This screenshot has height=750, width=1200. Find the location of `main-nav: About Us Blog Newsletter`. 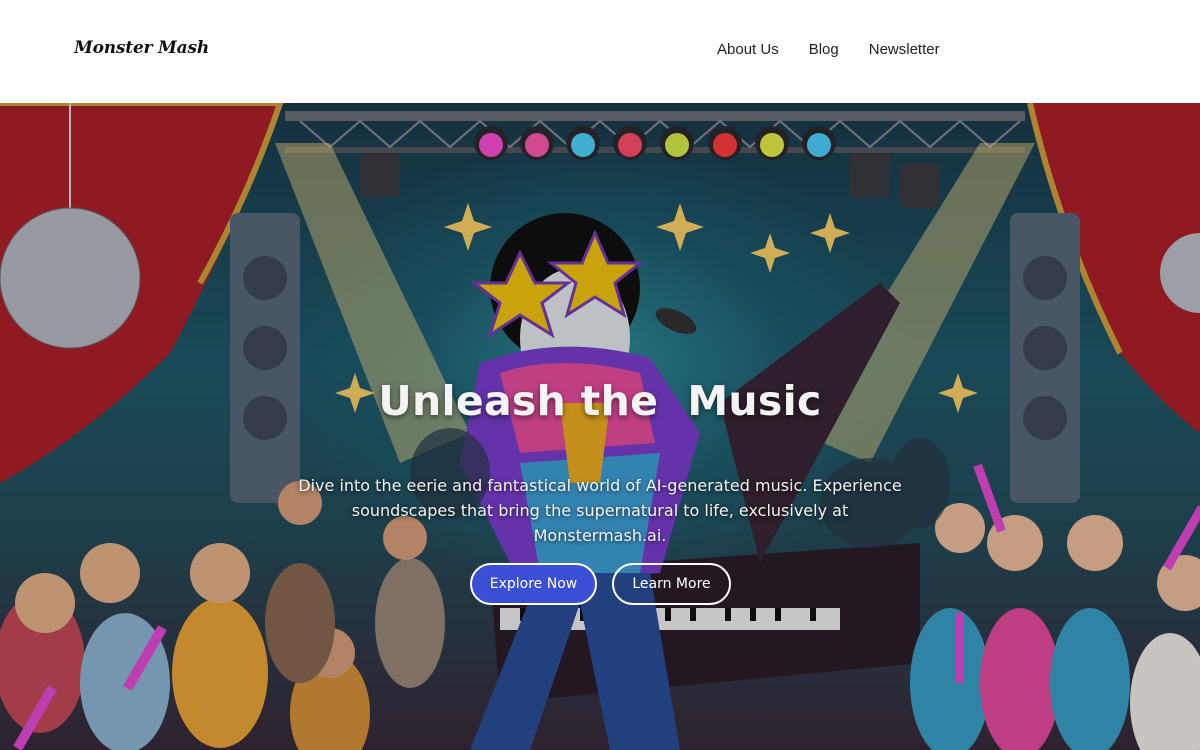

main-nav: About Us Blog Newsletter is located at coordinates (828, 49).